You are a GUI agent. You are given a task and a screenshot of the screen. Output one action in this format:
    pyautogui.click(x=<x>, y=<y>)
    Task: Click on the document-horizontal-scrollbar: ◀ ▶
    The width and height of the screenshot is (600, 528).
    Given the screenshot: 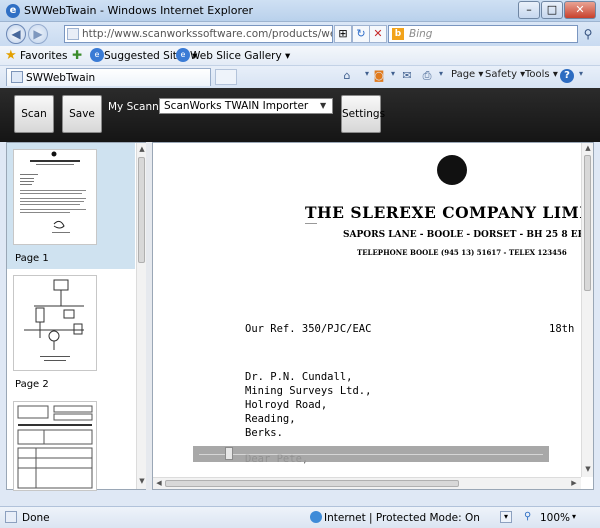 What is the action you would take?
    pyautogui.click(x=367, y=483)
    